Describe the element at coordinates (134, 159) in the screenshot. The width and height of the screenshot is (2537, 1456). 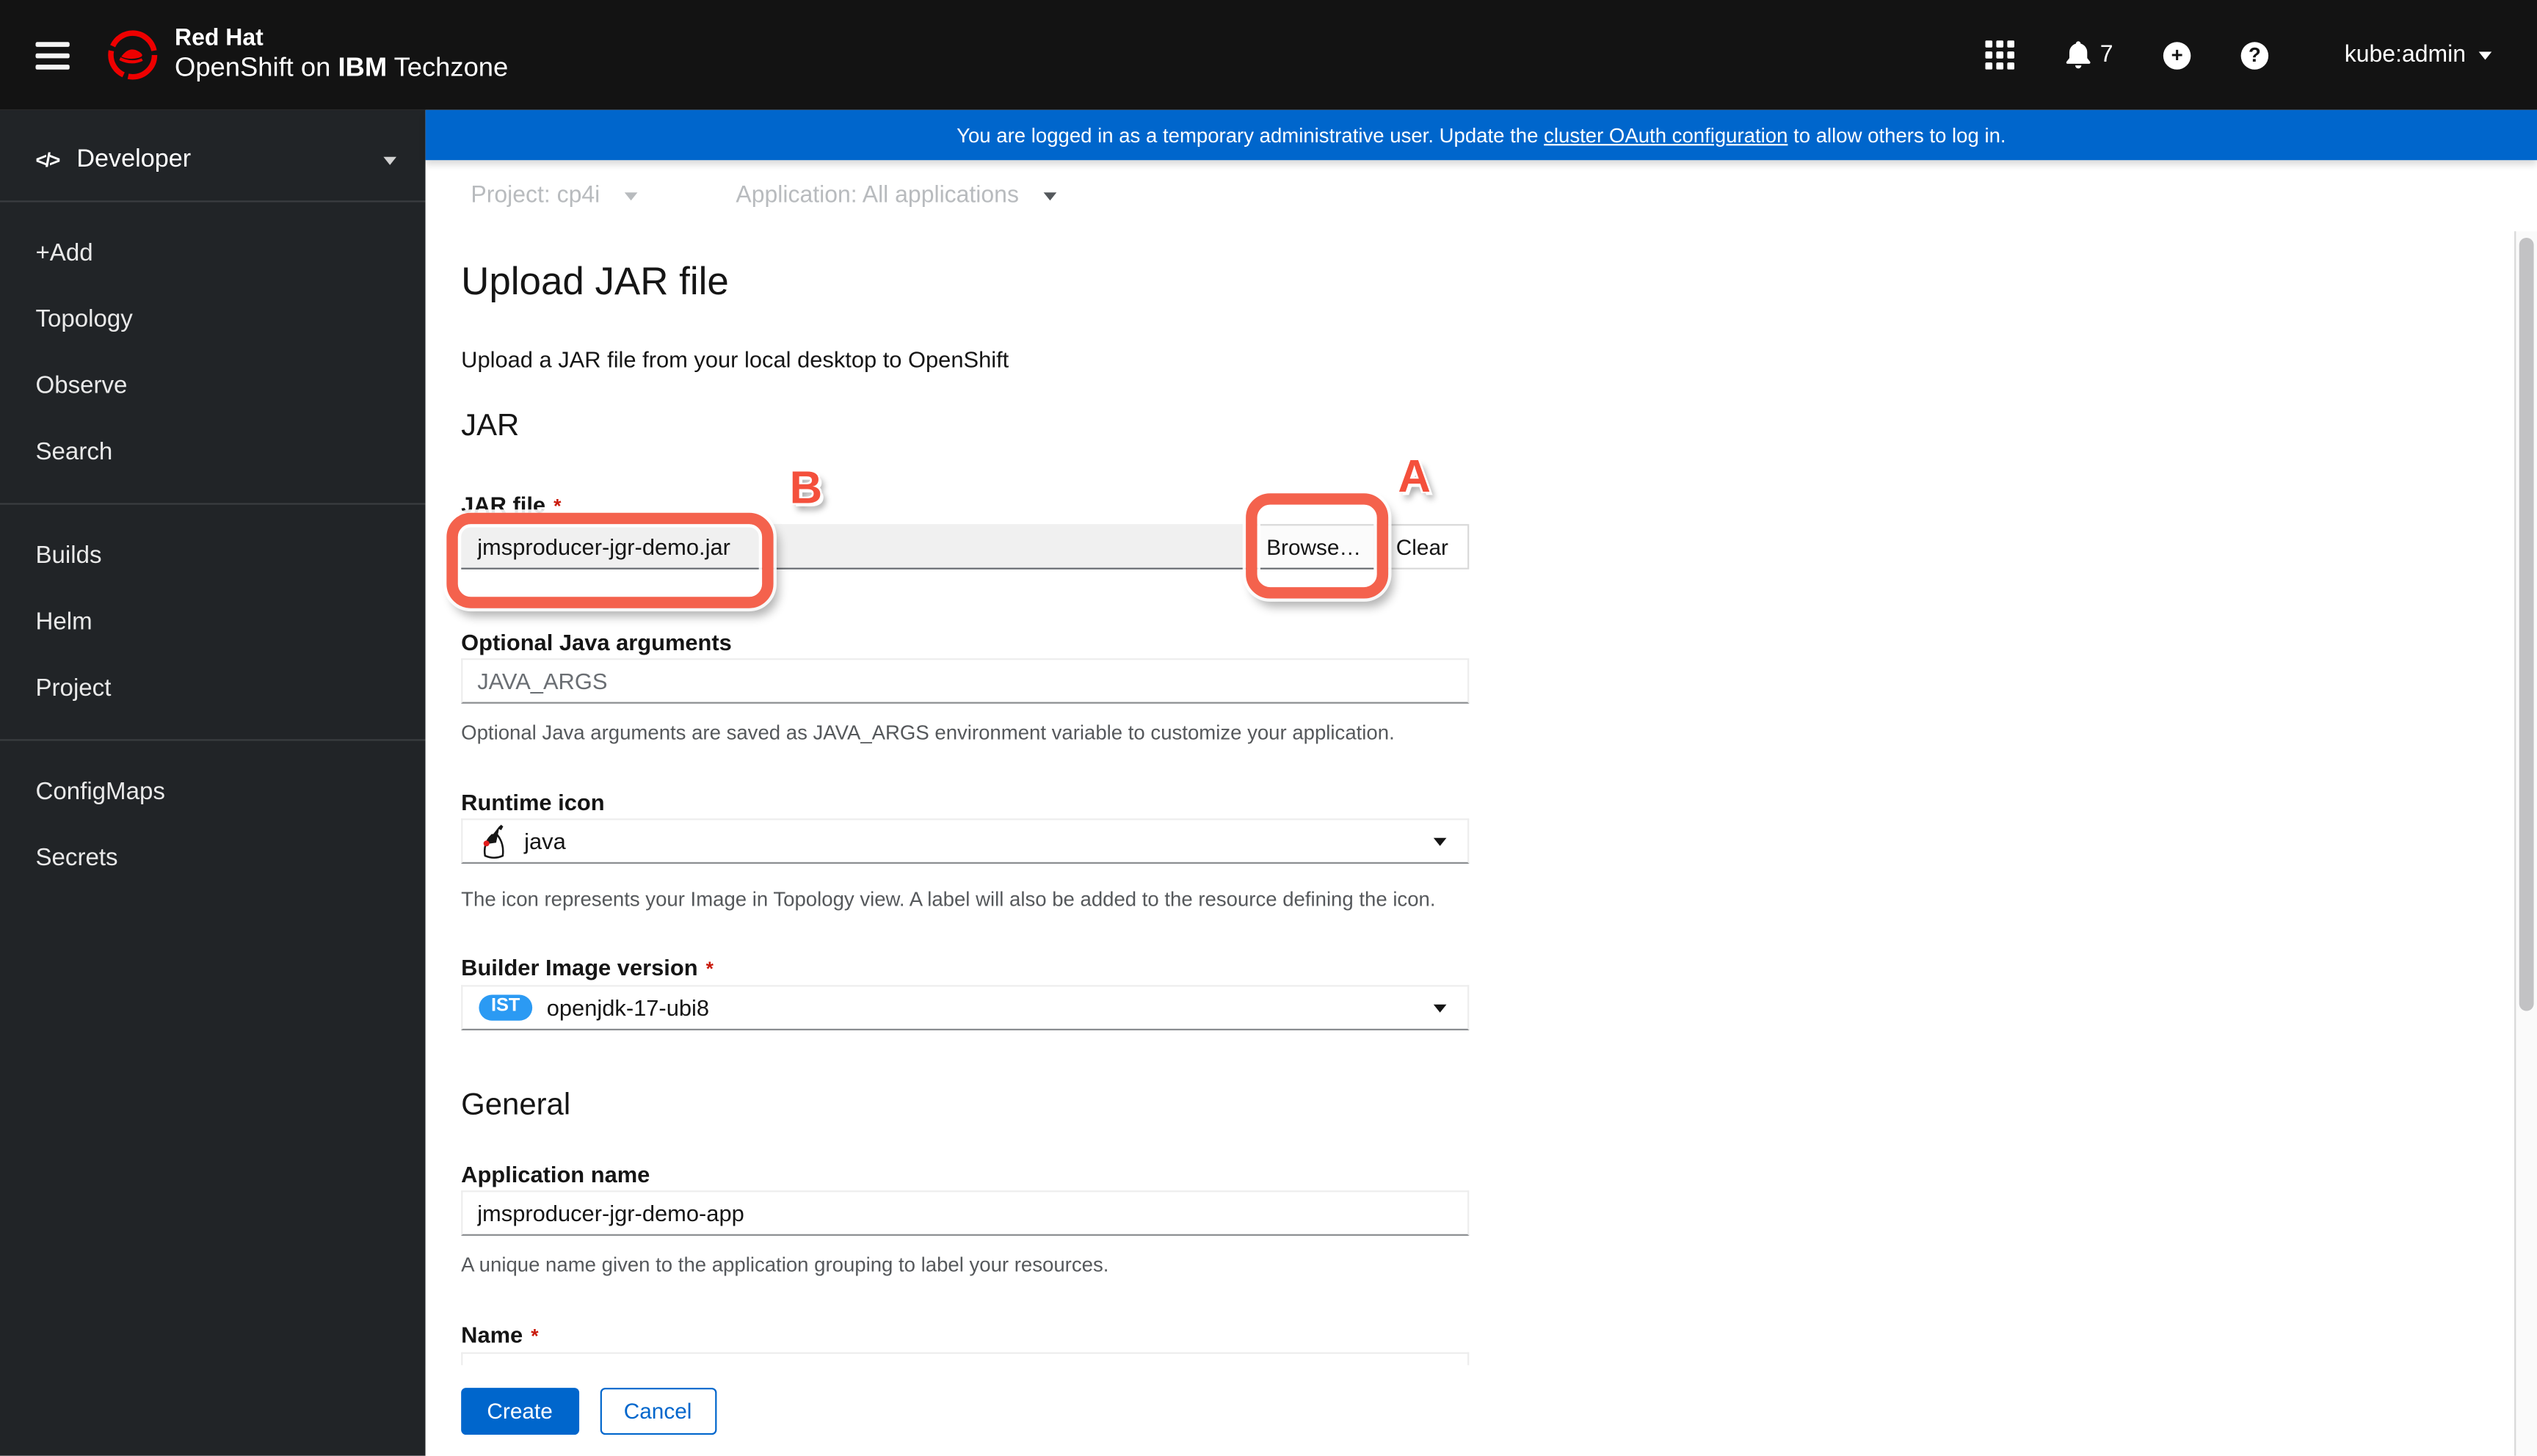
I see `perspective-label: Developer` at that location.